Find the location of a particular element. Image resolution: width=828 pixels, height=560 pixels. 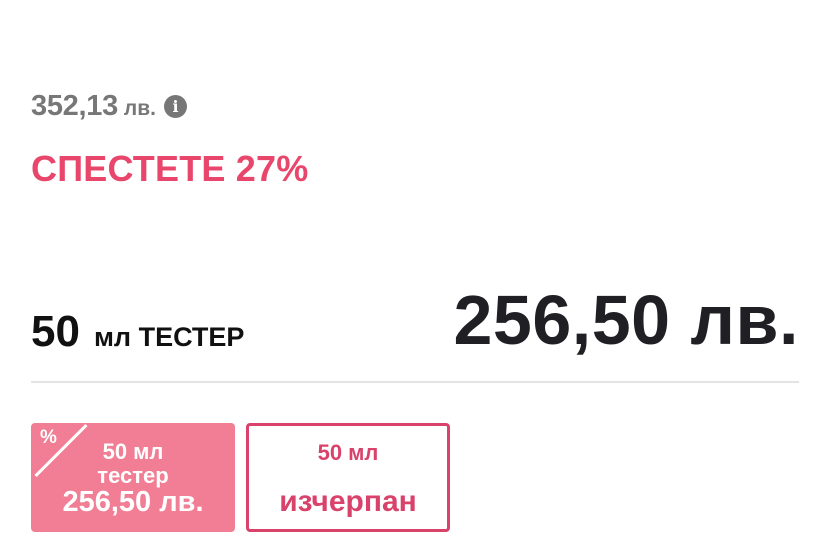

variant-label: 50 мл ТЕСТЕР is located at coordinates (137, 332).